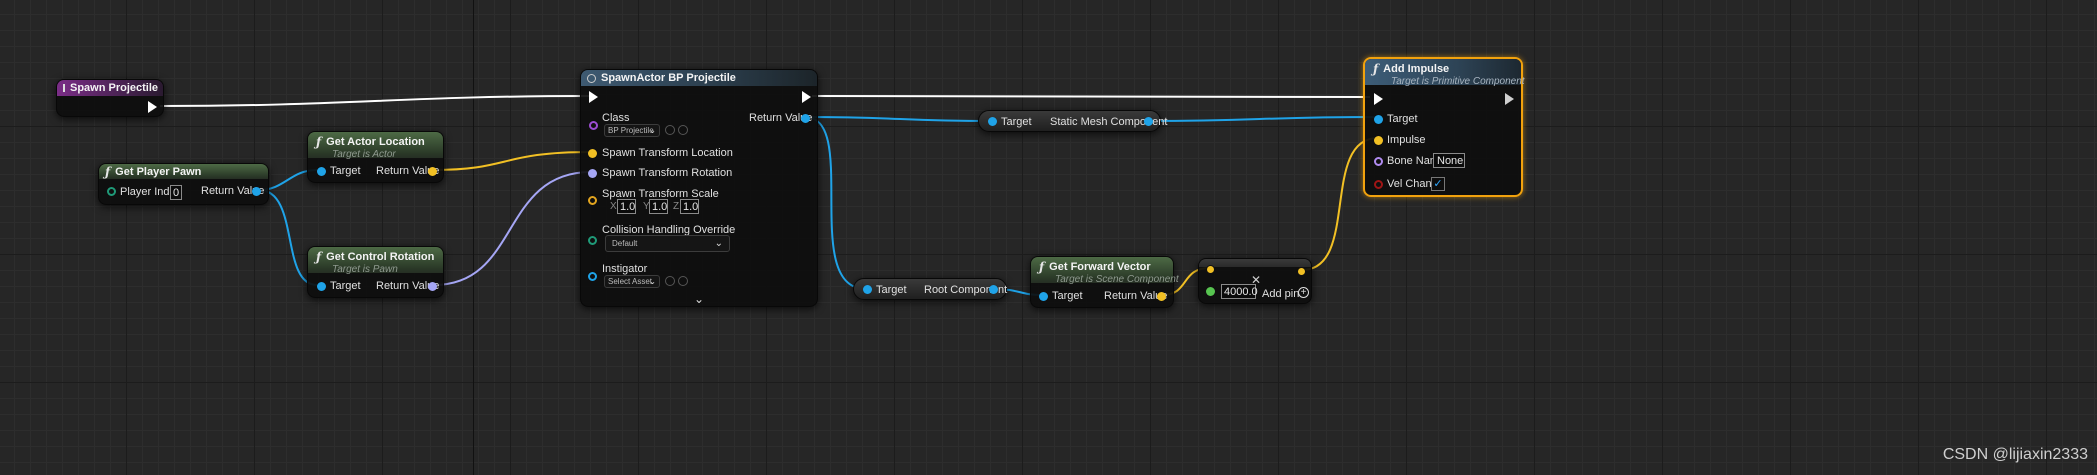 This screenshot has width=2097, height=475. Describe the element at coordinates (1449, 160) in the screenshot. I see `bone-name-field: None` at that location.